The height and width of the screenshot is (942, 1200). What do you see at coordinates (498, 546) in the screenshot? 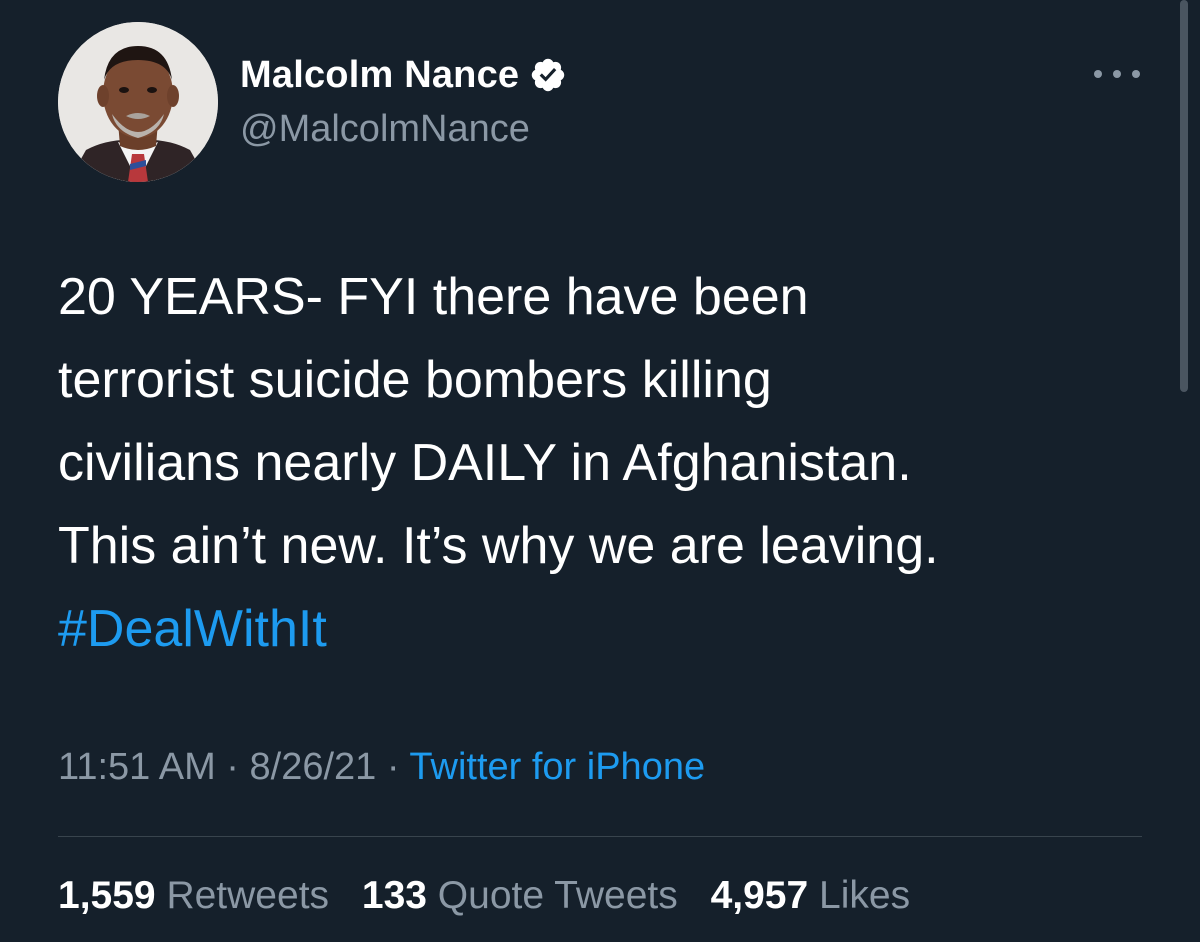
I see `tweet-text-line: This ain’t new. It’s why we are leaving.` at bounding box center [498, 546].